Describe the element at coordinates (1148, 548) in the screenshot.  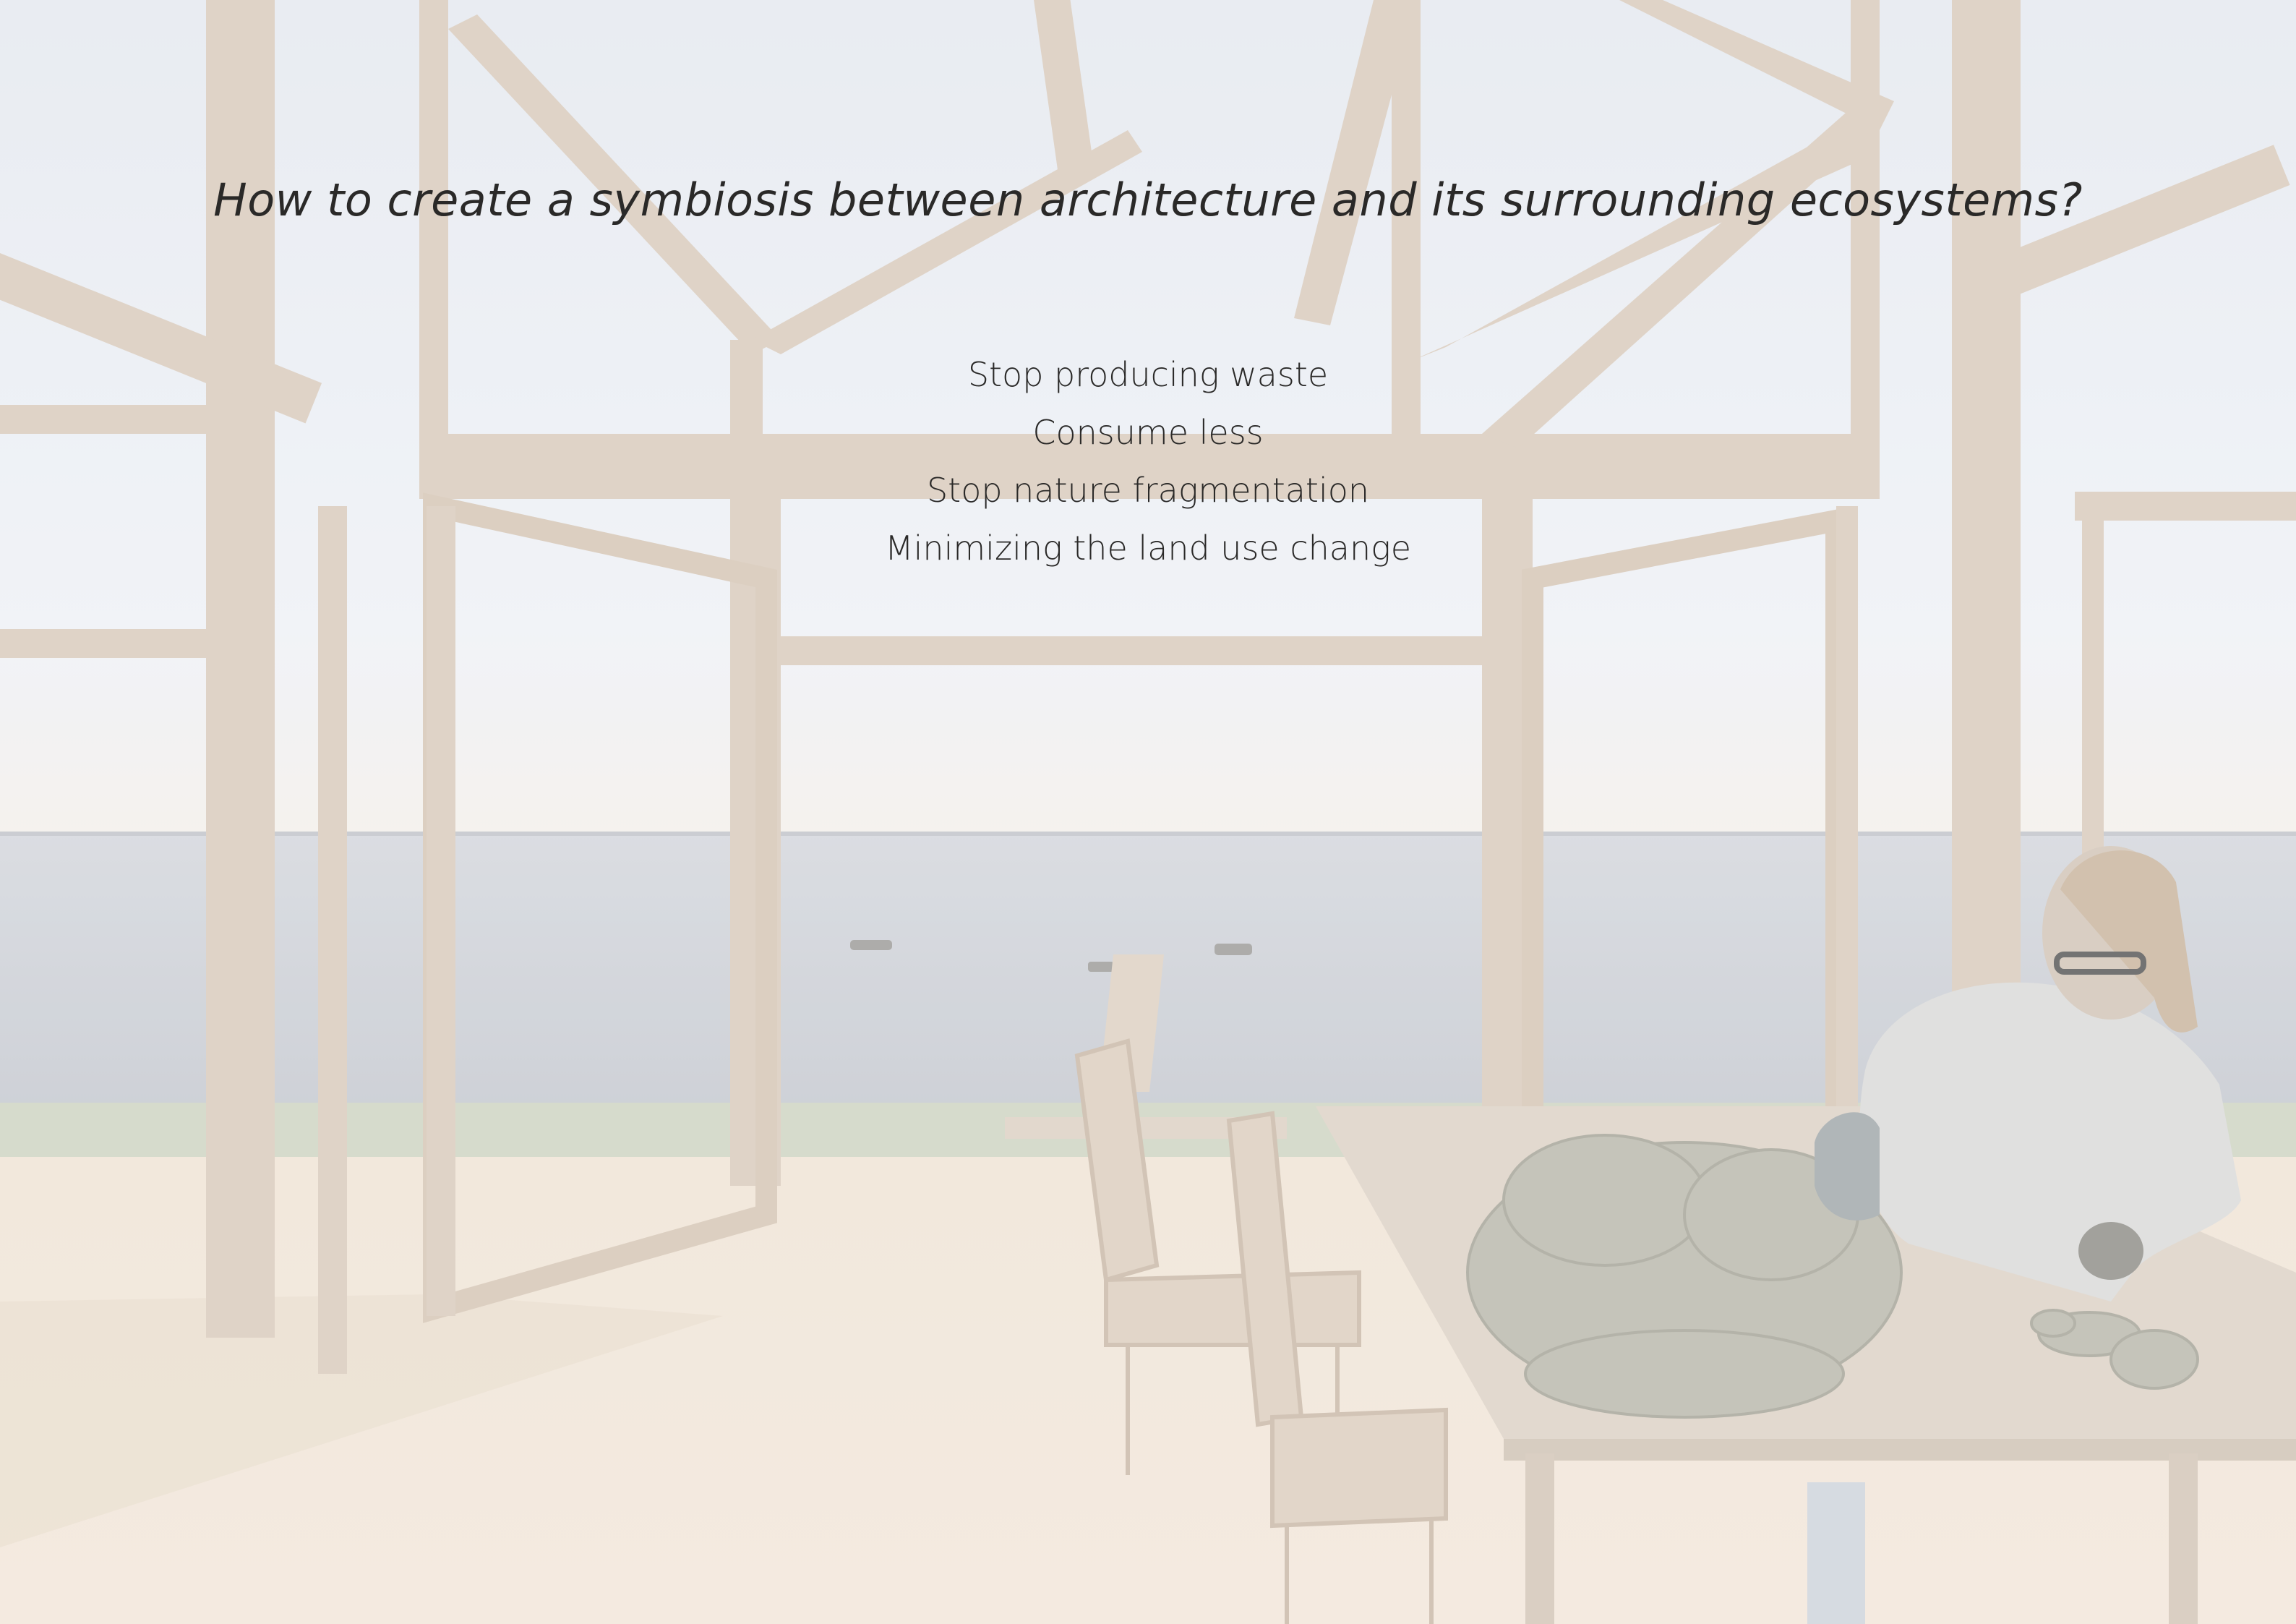
I see `principle-item: Minimizing the land use change` at that location.